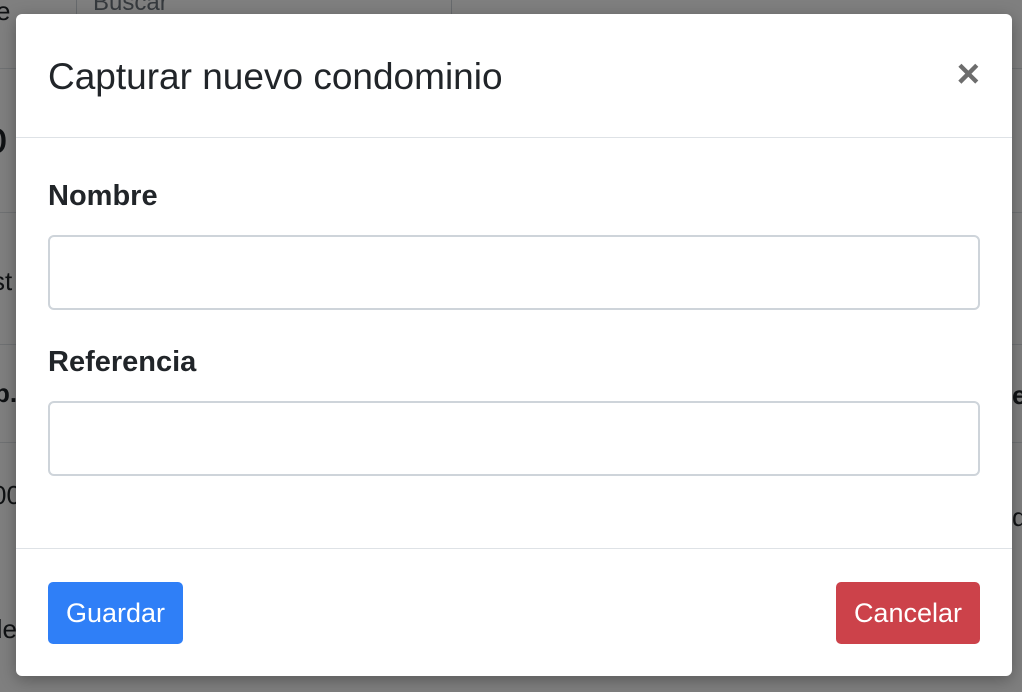 This screenshot has width=1022, height=692. Describe the element at coordinates (116, 613) in the screenshot. I see `save-button: Guardar` at that location.